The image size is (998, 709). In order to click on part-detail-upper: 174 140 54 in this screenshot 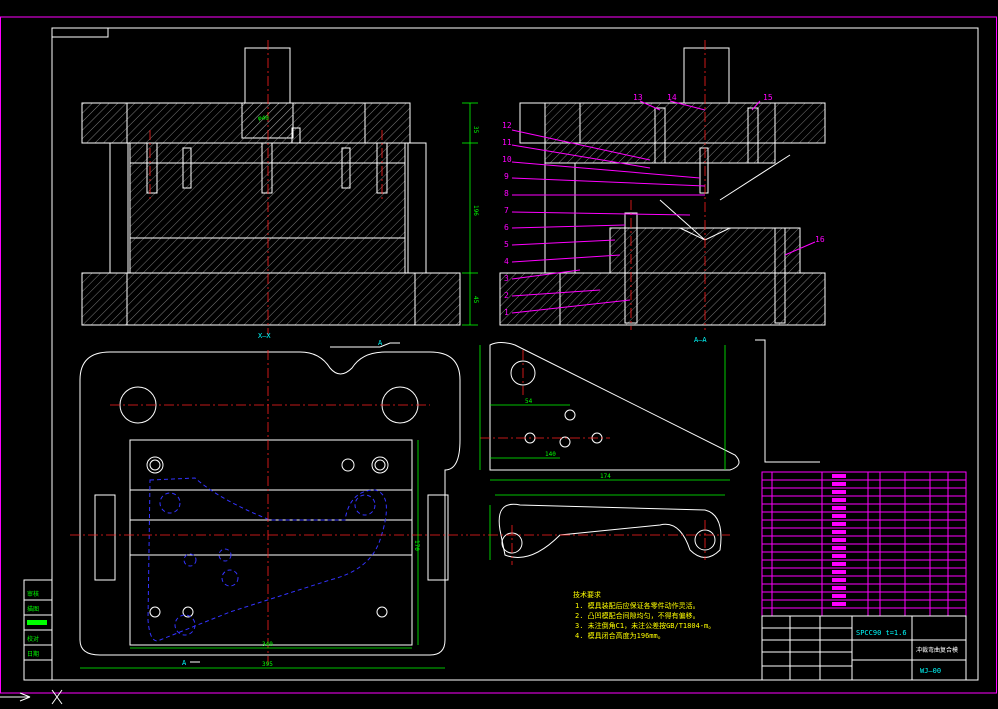, I will do `click(609, 411)`.